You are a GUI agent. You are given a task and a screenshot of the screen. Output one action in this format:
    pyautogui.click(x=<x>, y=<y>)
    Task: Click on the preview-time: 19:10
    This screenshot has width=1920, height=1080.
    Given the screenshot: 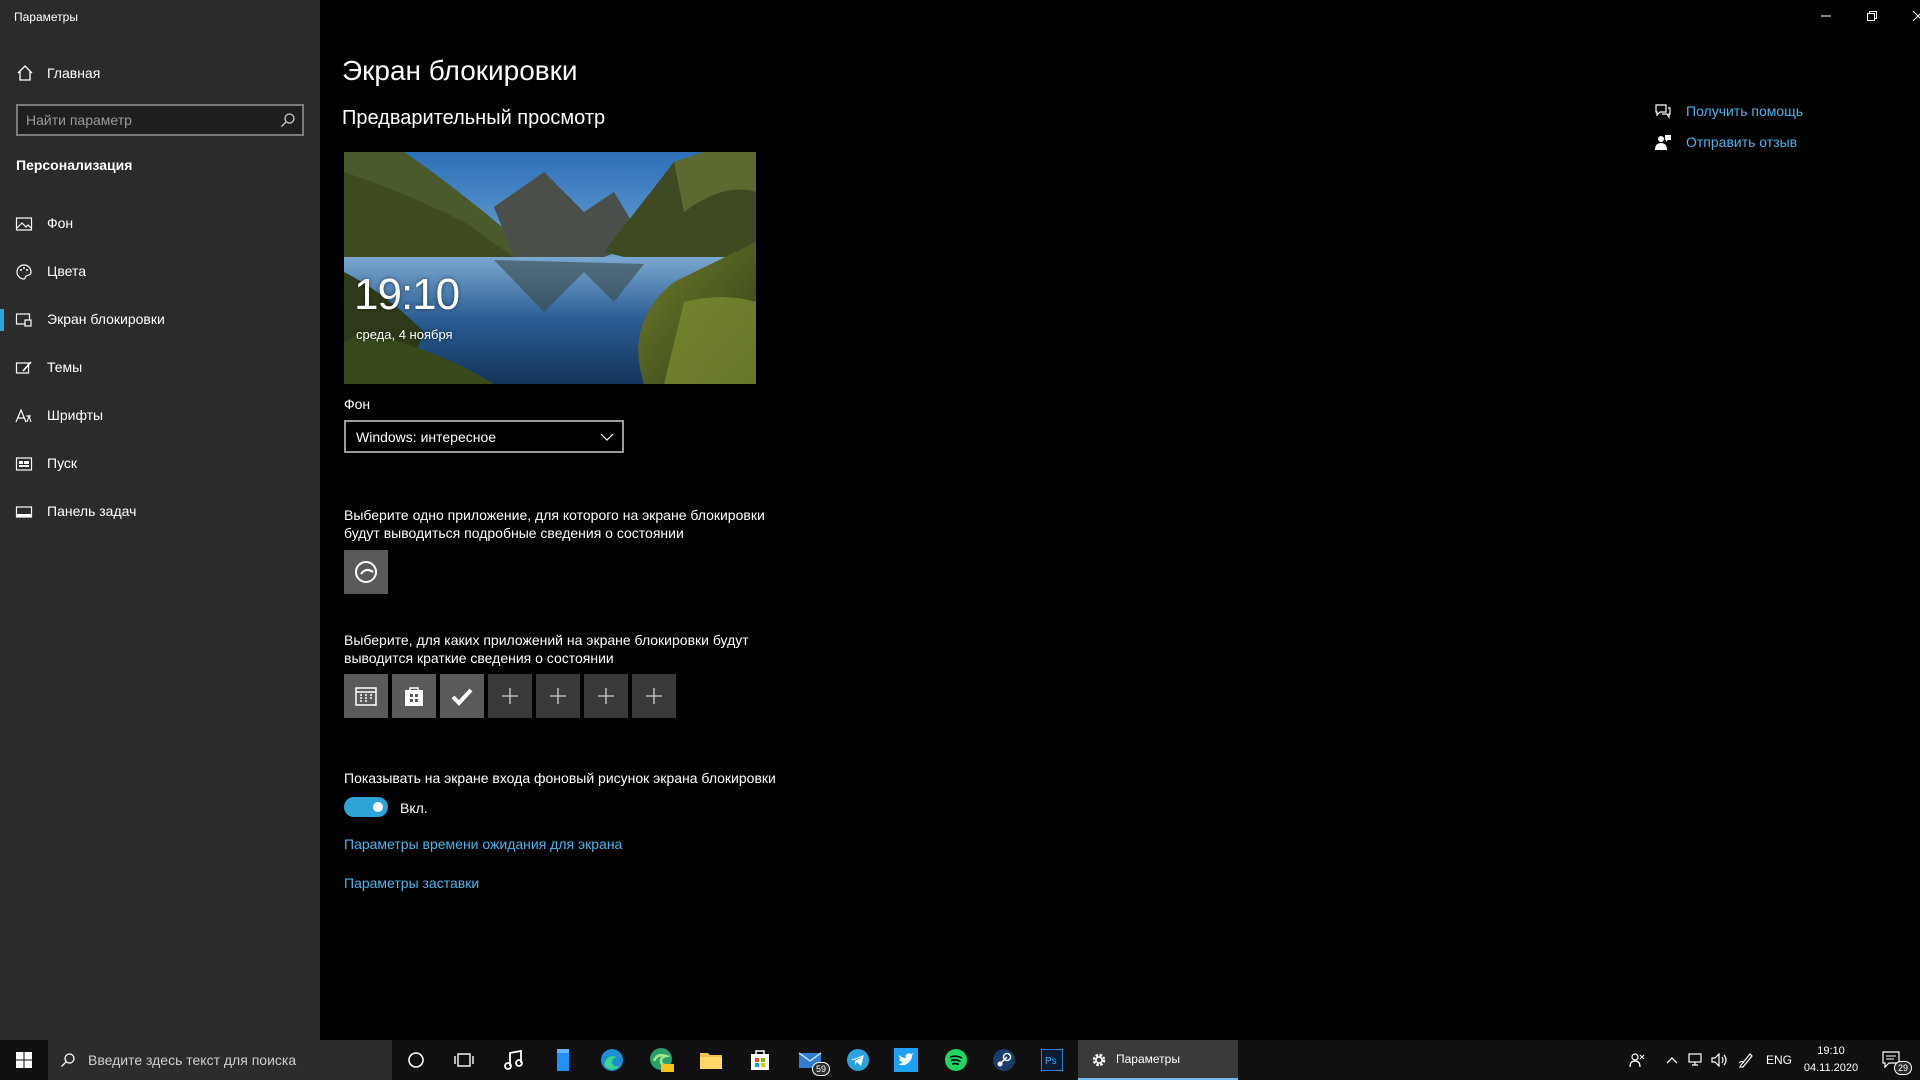 What is the action you would take?
    pyautogui.click(x=407, y=294)
    